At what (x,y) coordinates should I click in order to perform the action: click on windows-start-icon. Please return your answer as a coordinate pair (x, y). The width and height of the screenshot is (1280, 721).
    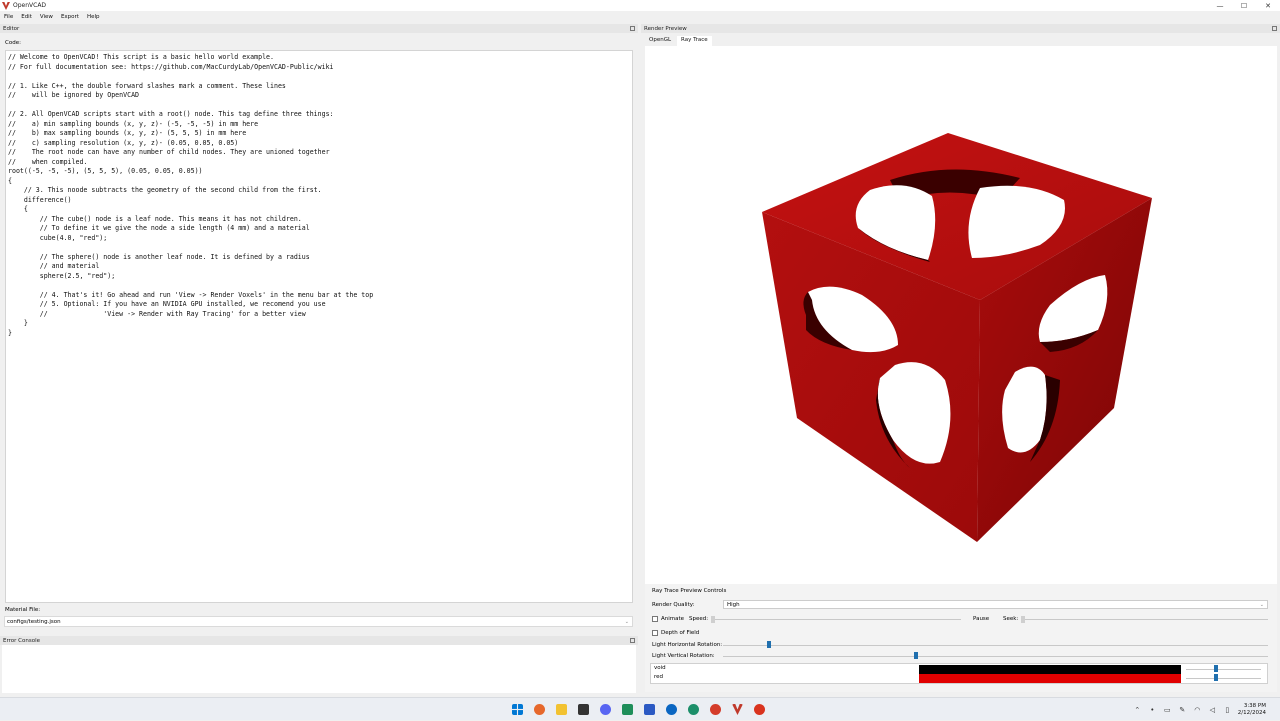
    Looking at the image, I should click on (517, 709).